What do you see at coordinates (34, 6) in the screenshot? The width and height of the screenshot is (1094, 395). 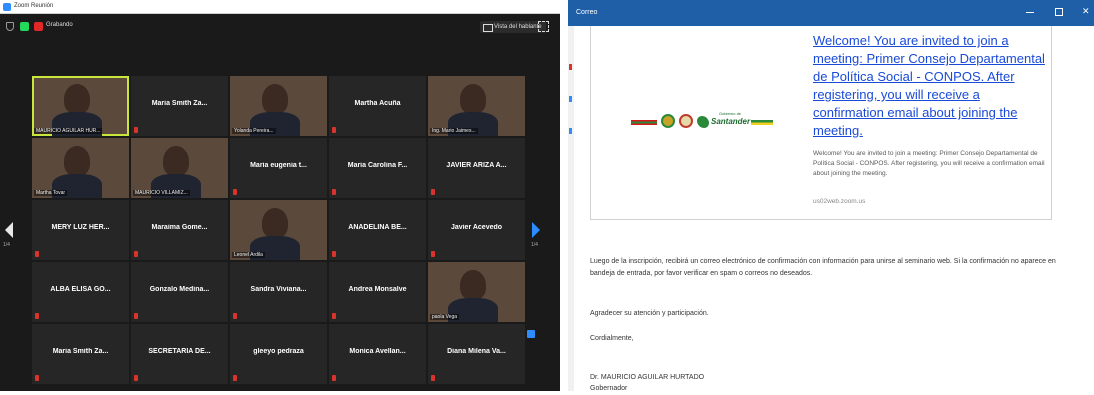 I see `meeting-title: Zoom Reunión` at bounding box center [34, 6].